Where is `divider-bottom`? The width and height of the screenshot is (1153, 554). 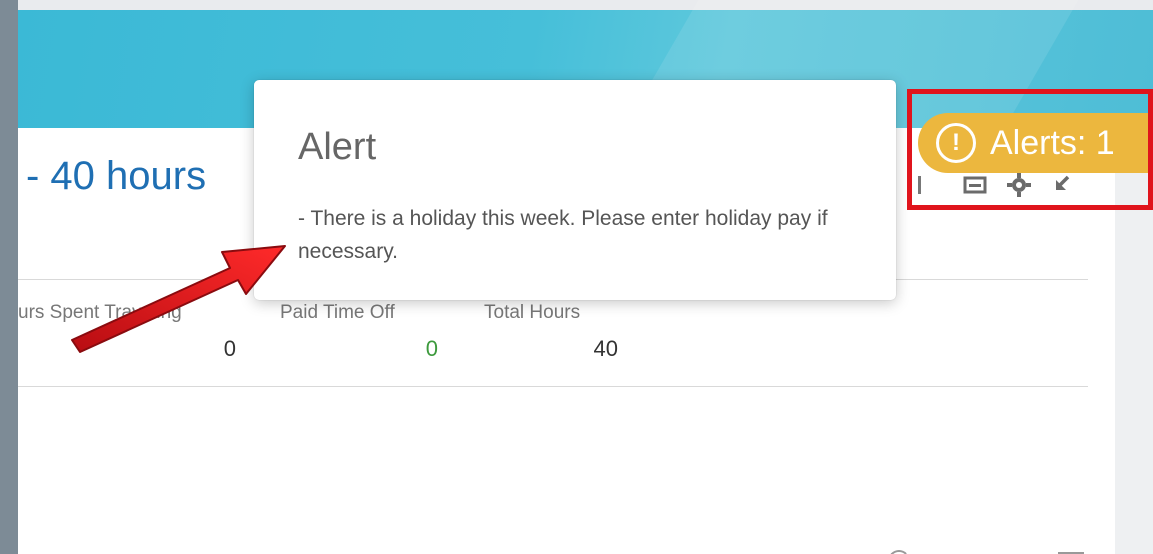
divider-bottom is located at coordinates (553, 386).